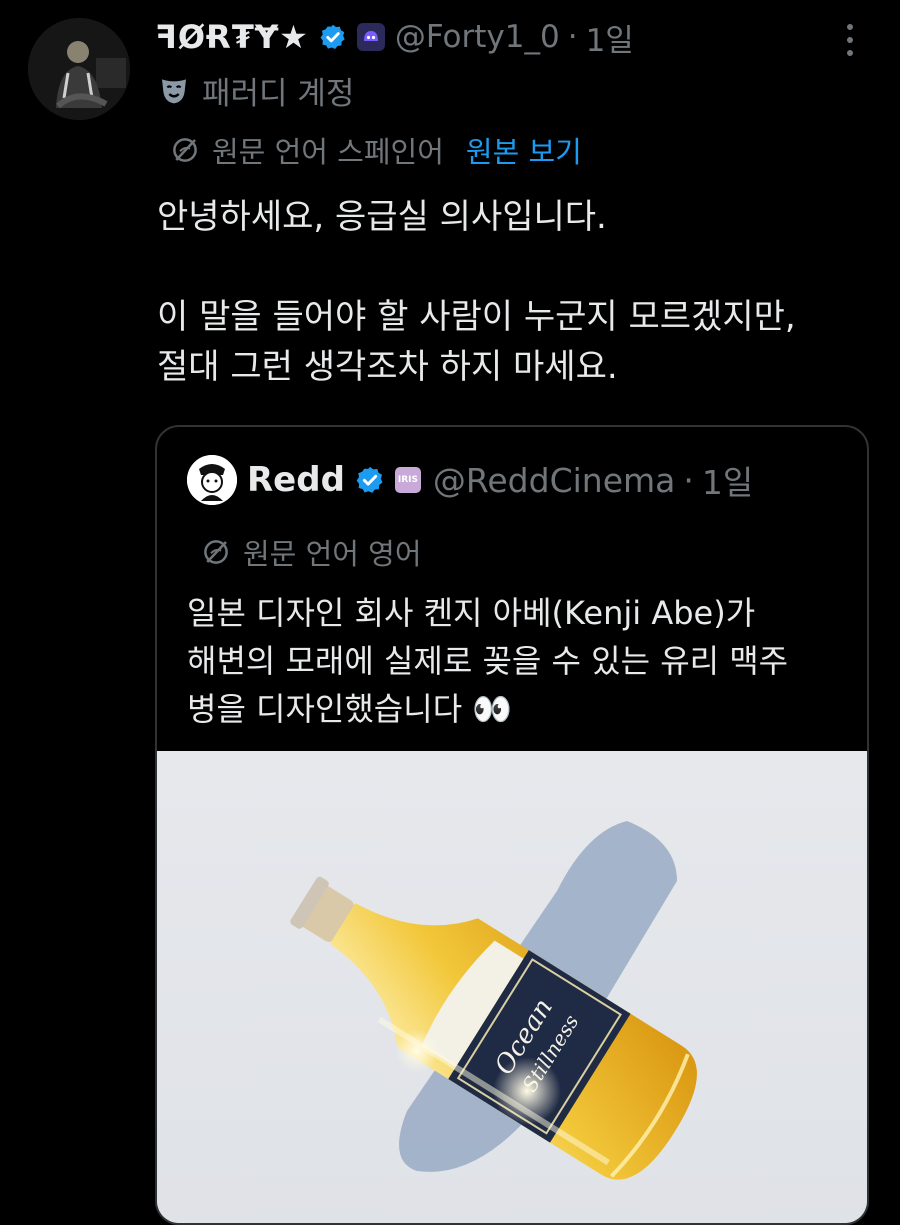 This screenshot has width=900, height=1225. I want to click on affiliate-badge-icon, so click(370, 37).